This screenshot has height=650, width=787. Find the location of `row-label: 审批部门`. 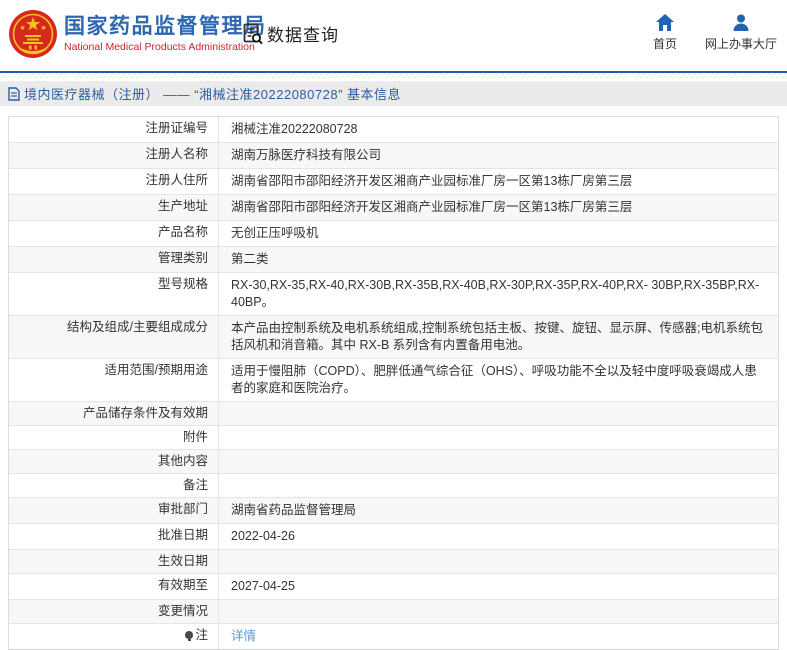

row-label: 审批部门 is located at coordinates (114, 510).